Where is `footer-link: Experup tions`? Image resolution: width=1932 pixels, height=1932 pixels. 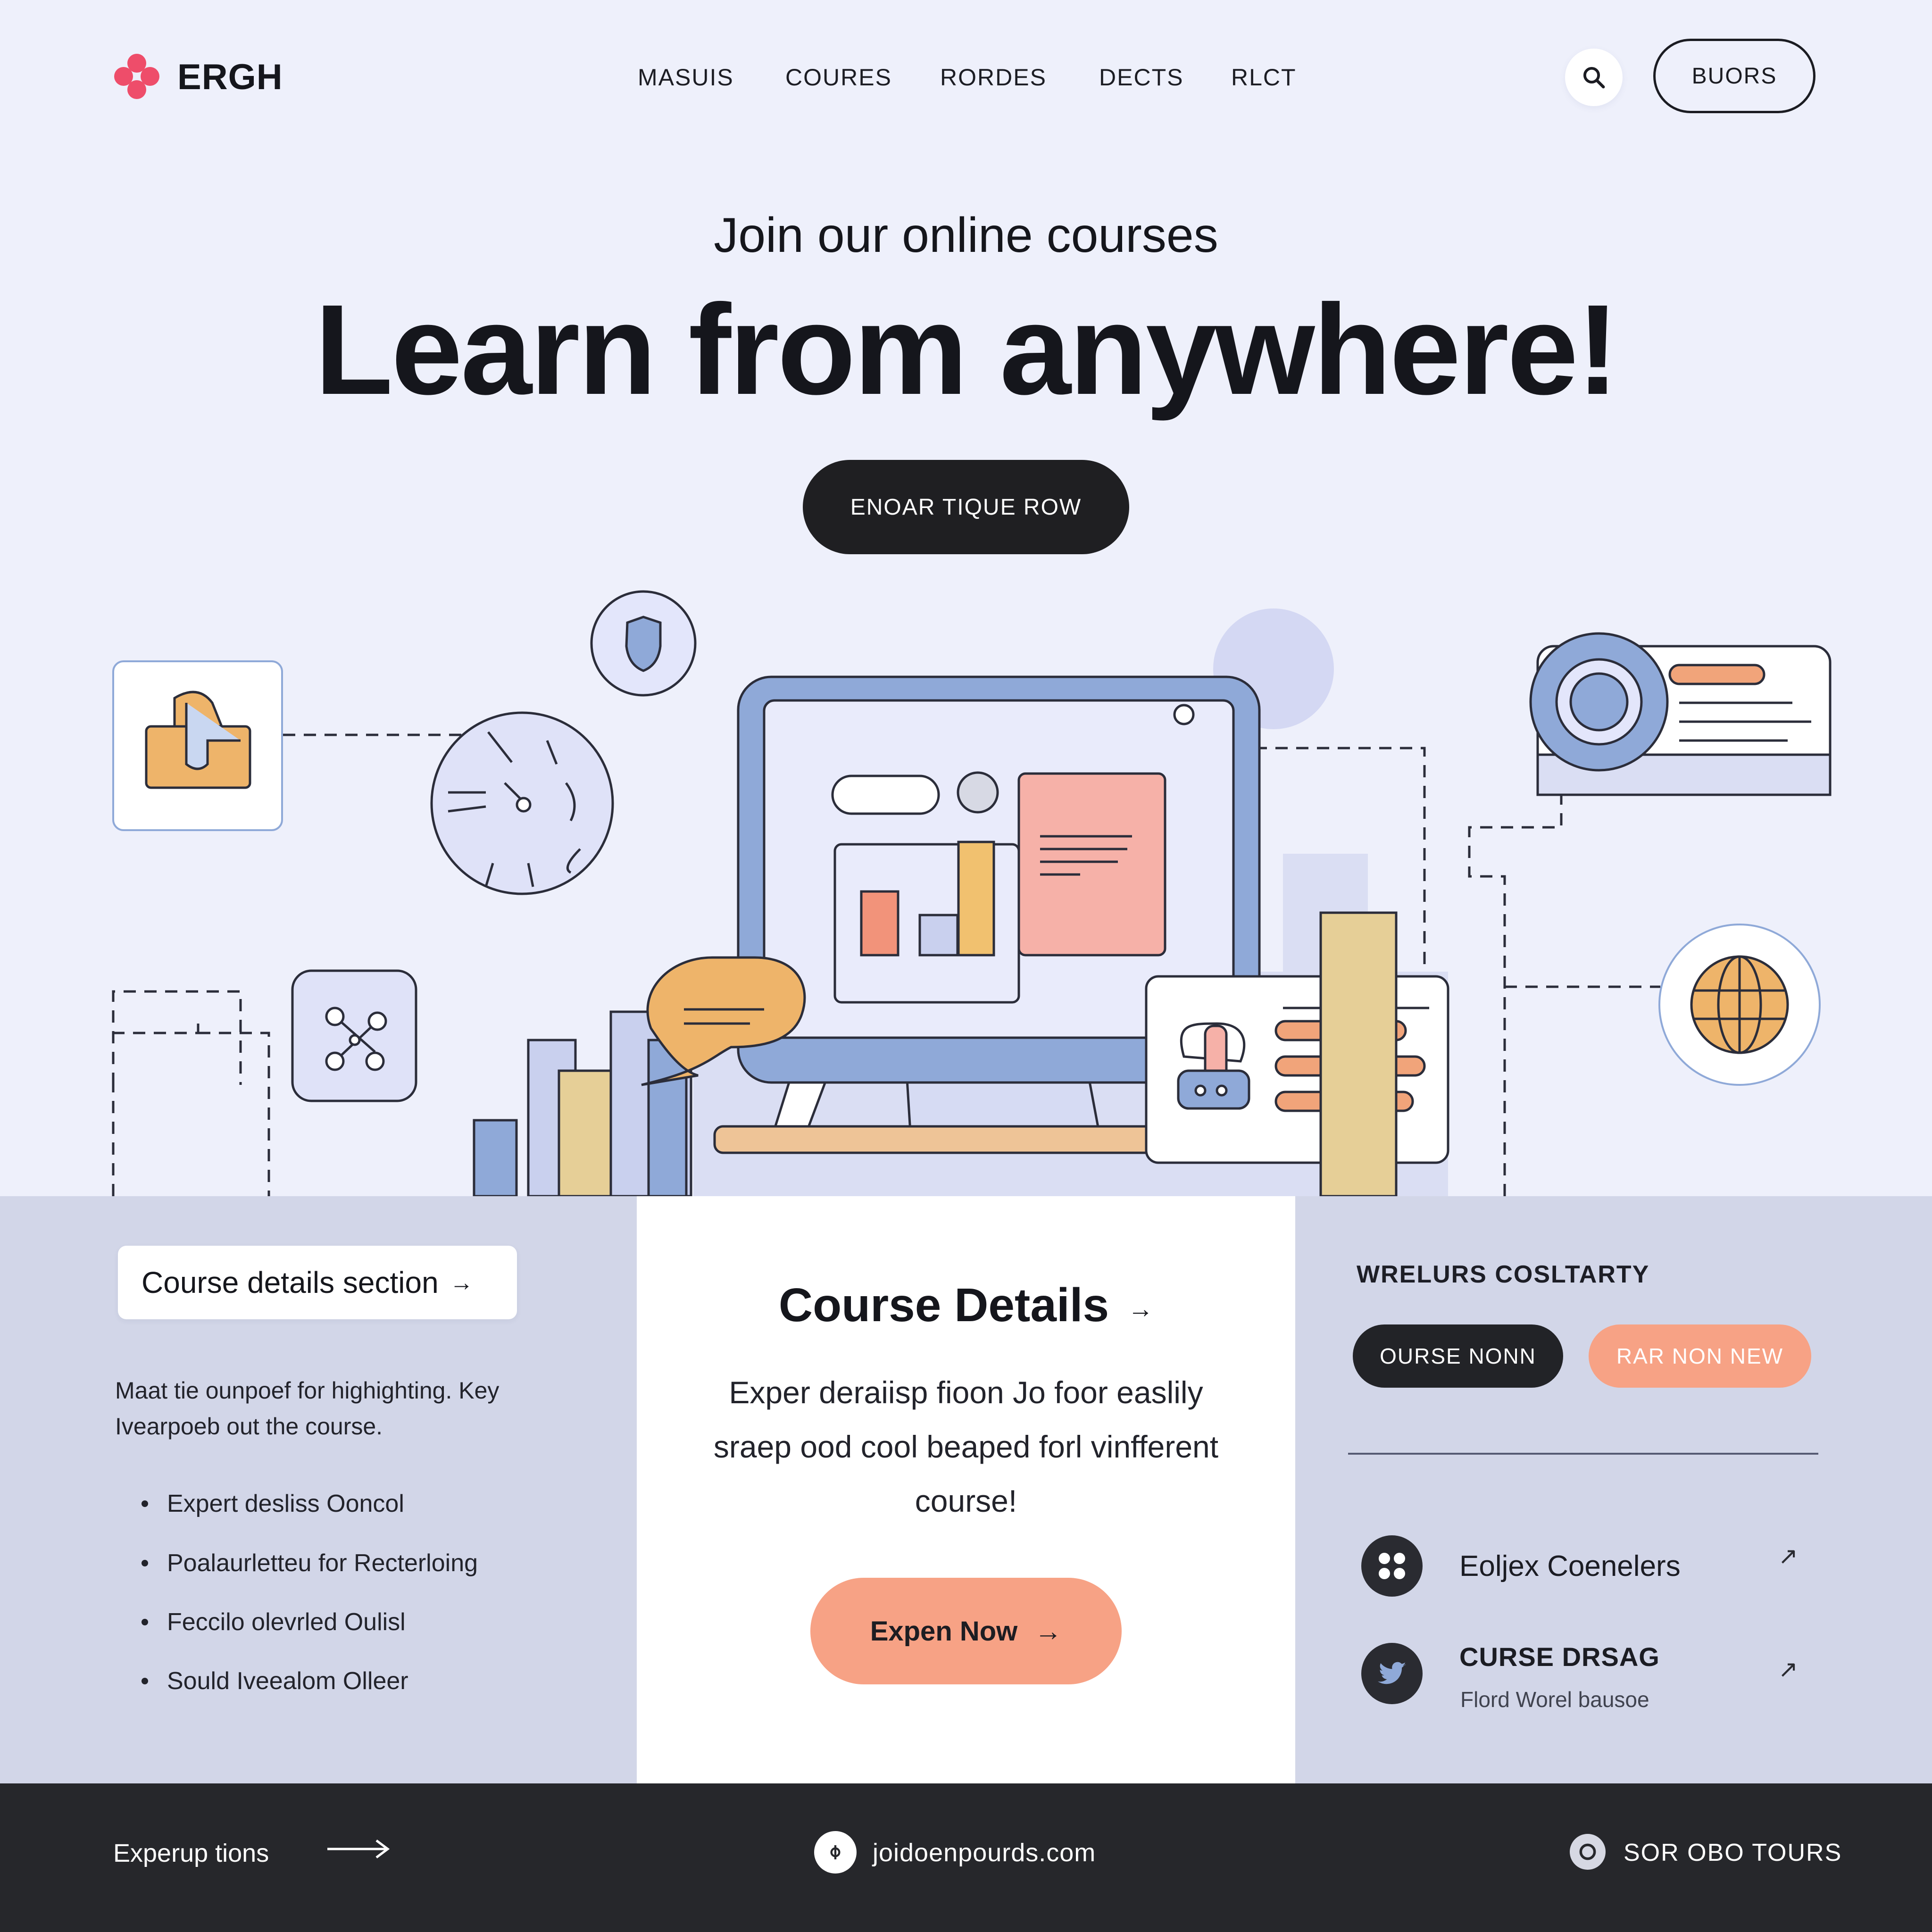
footer-link: Experup tions is located at coordinates (191, 1853).